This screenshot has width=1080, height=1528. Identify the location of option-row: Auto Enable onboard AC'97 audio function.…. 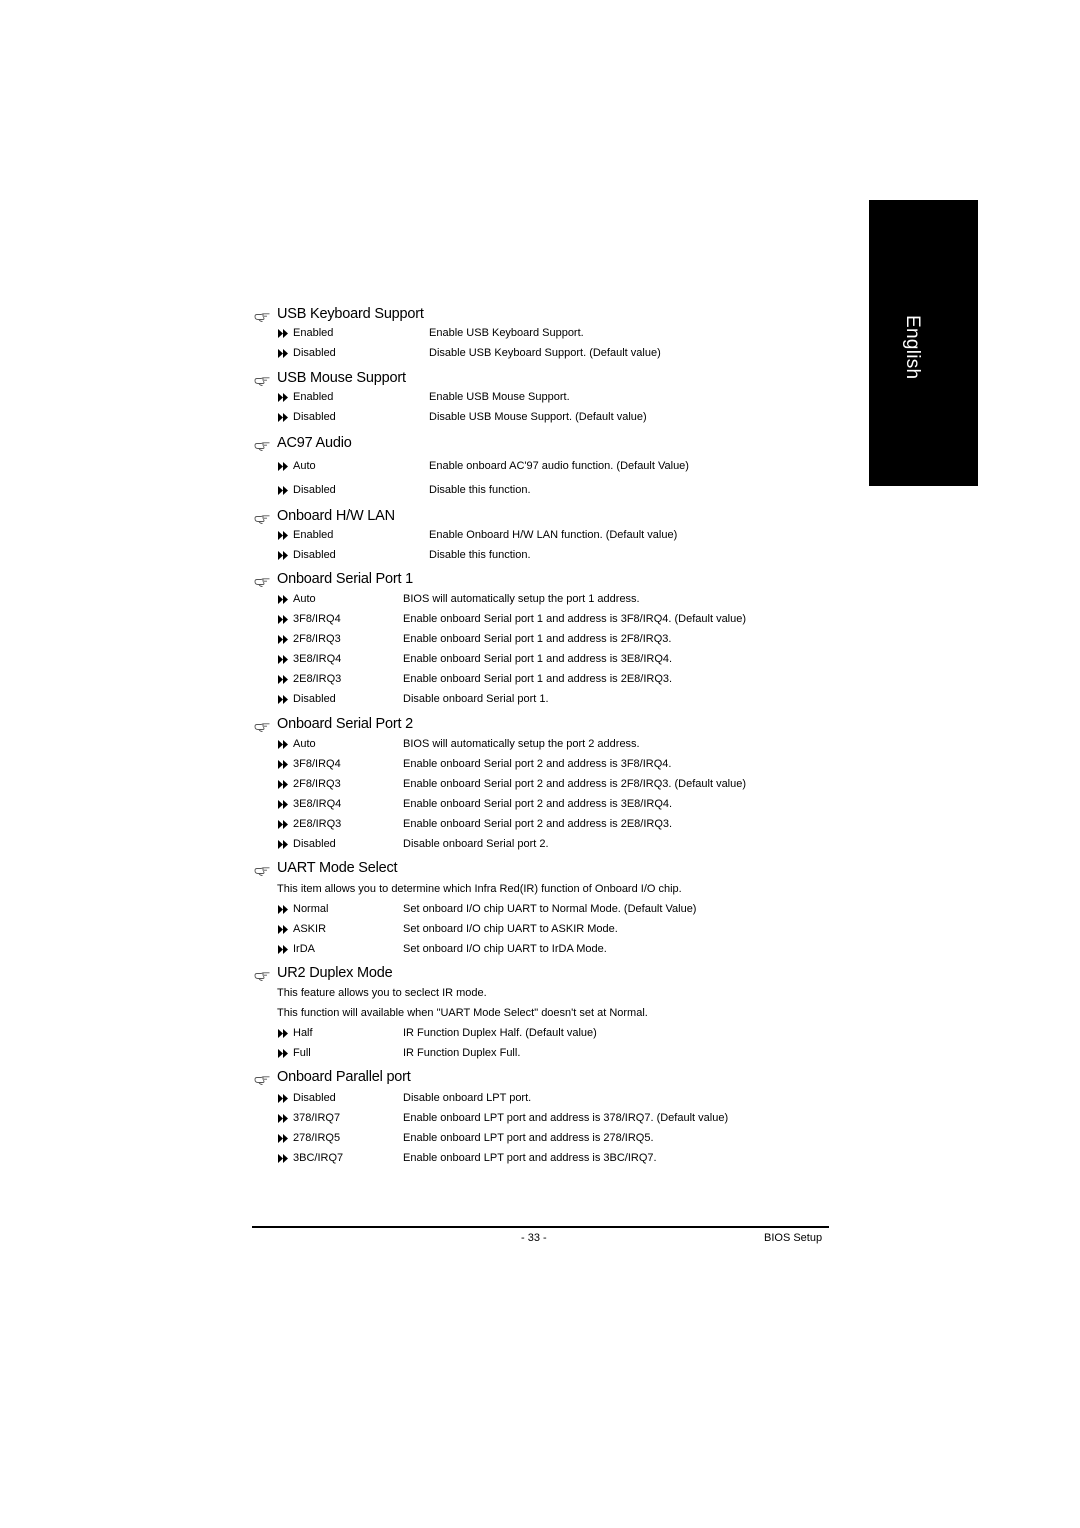
(557, 468).